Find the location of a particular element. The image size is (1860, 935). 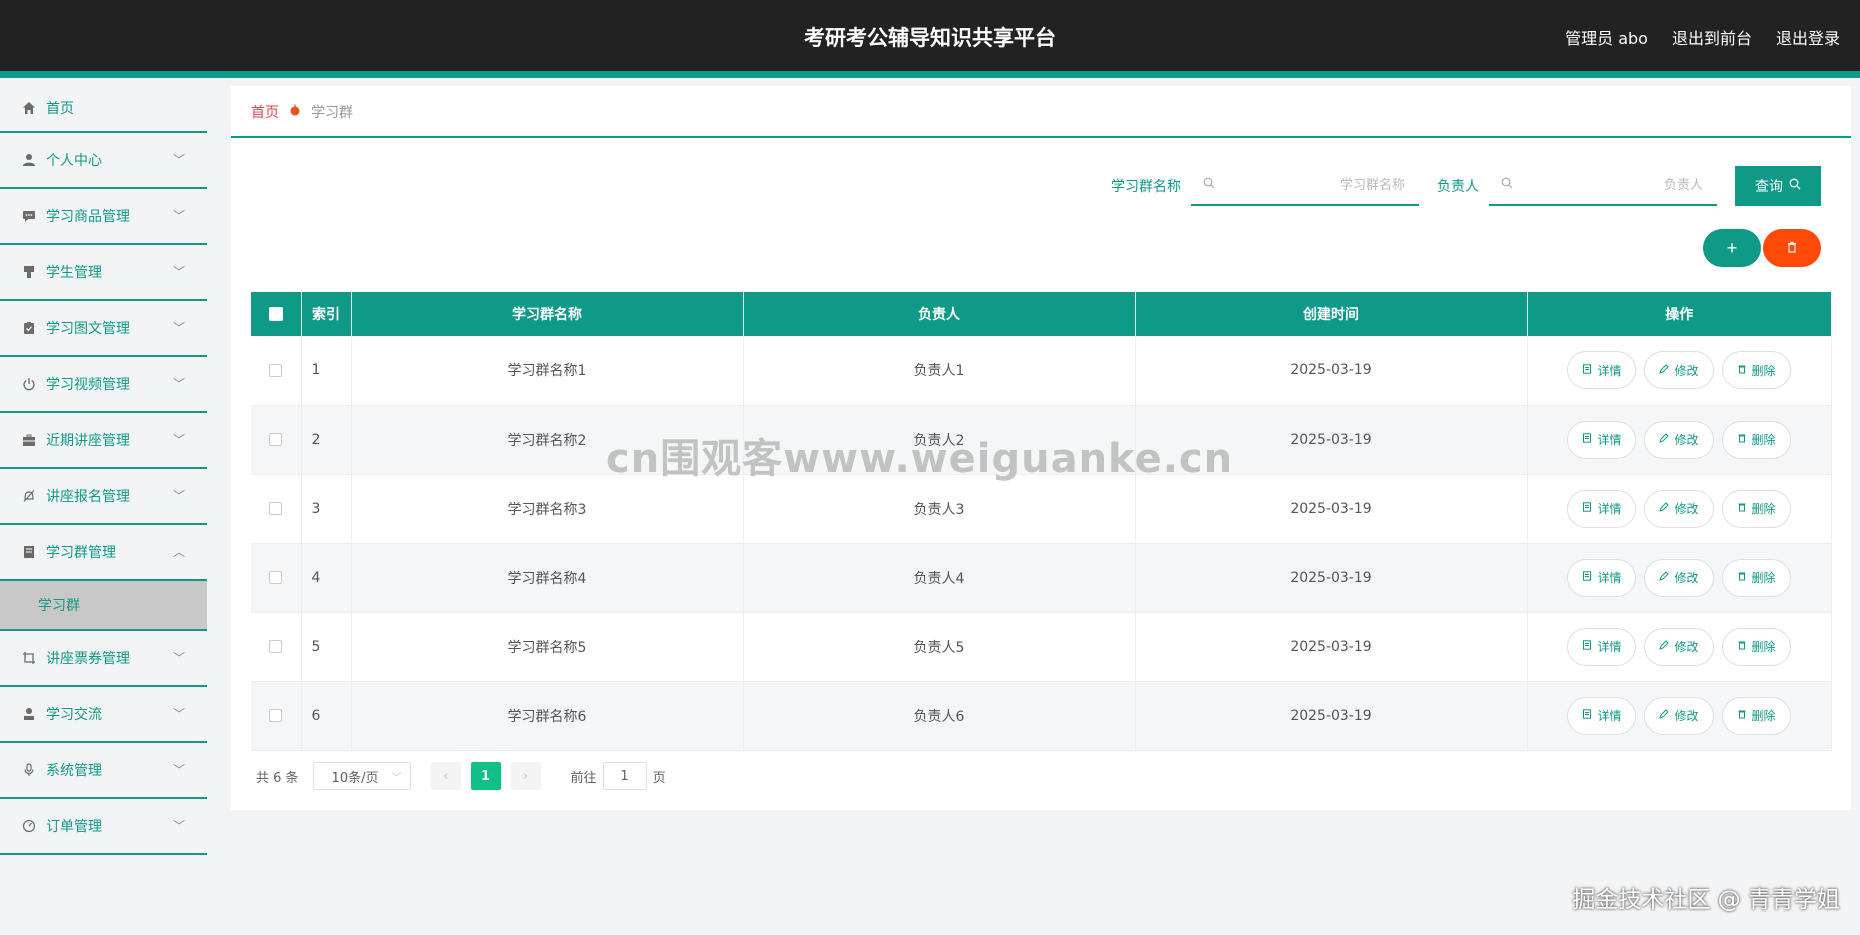

select-all-checkbox is located at coordinates (275, 314).